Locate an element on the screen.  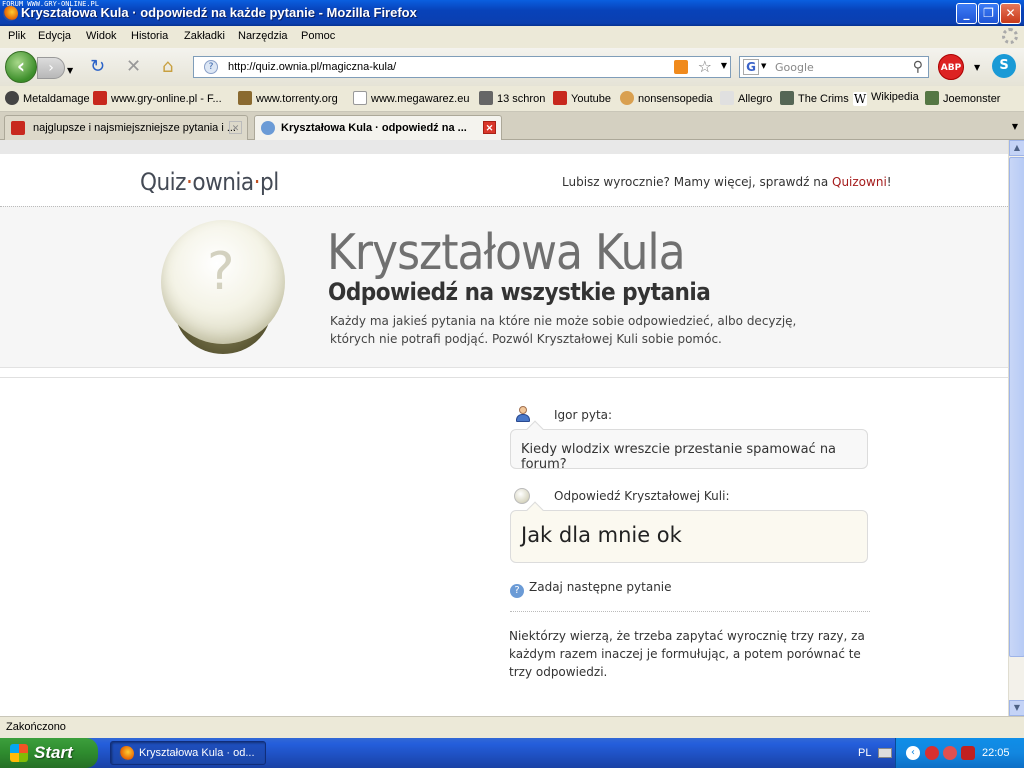
skype-icon: S is located at coordinates (1004, 66).